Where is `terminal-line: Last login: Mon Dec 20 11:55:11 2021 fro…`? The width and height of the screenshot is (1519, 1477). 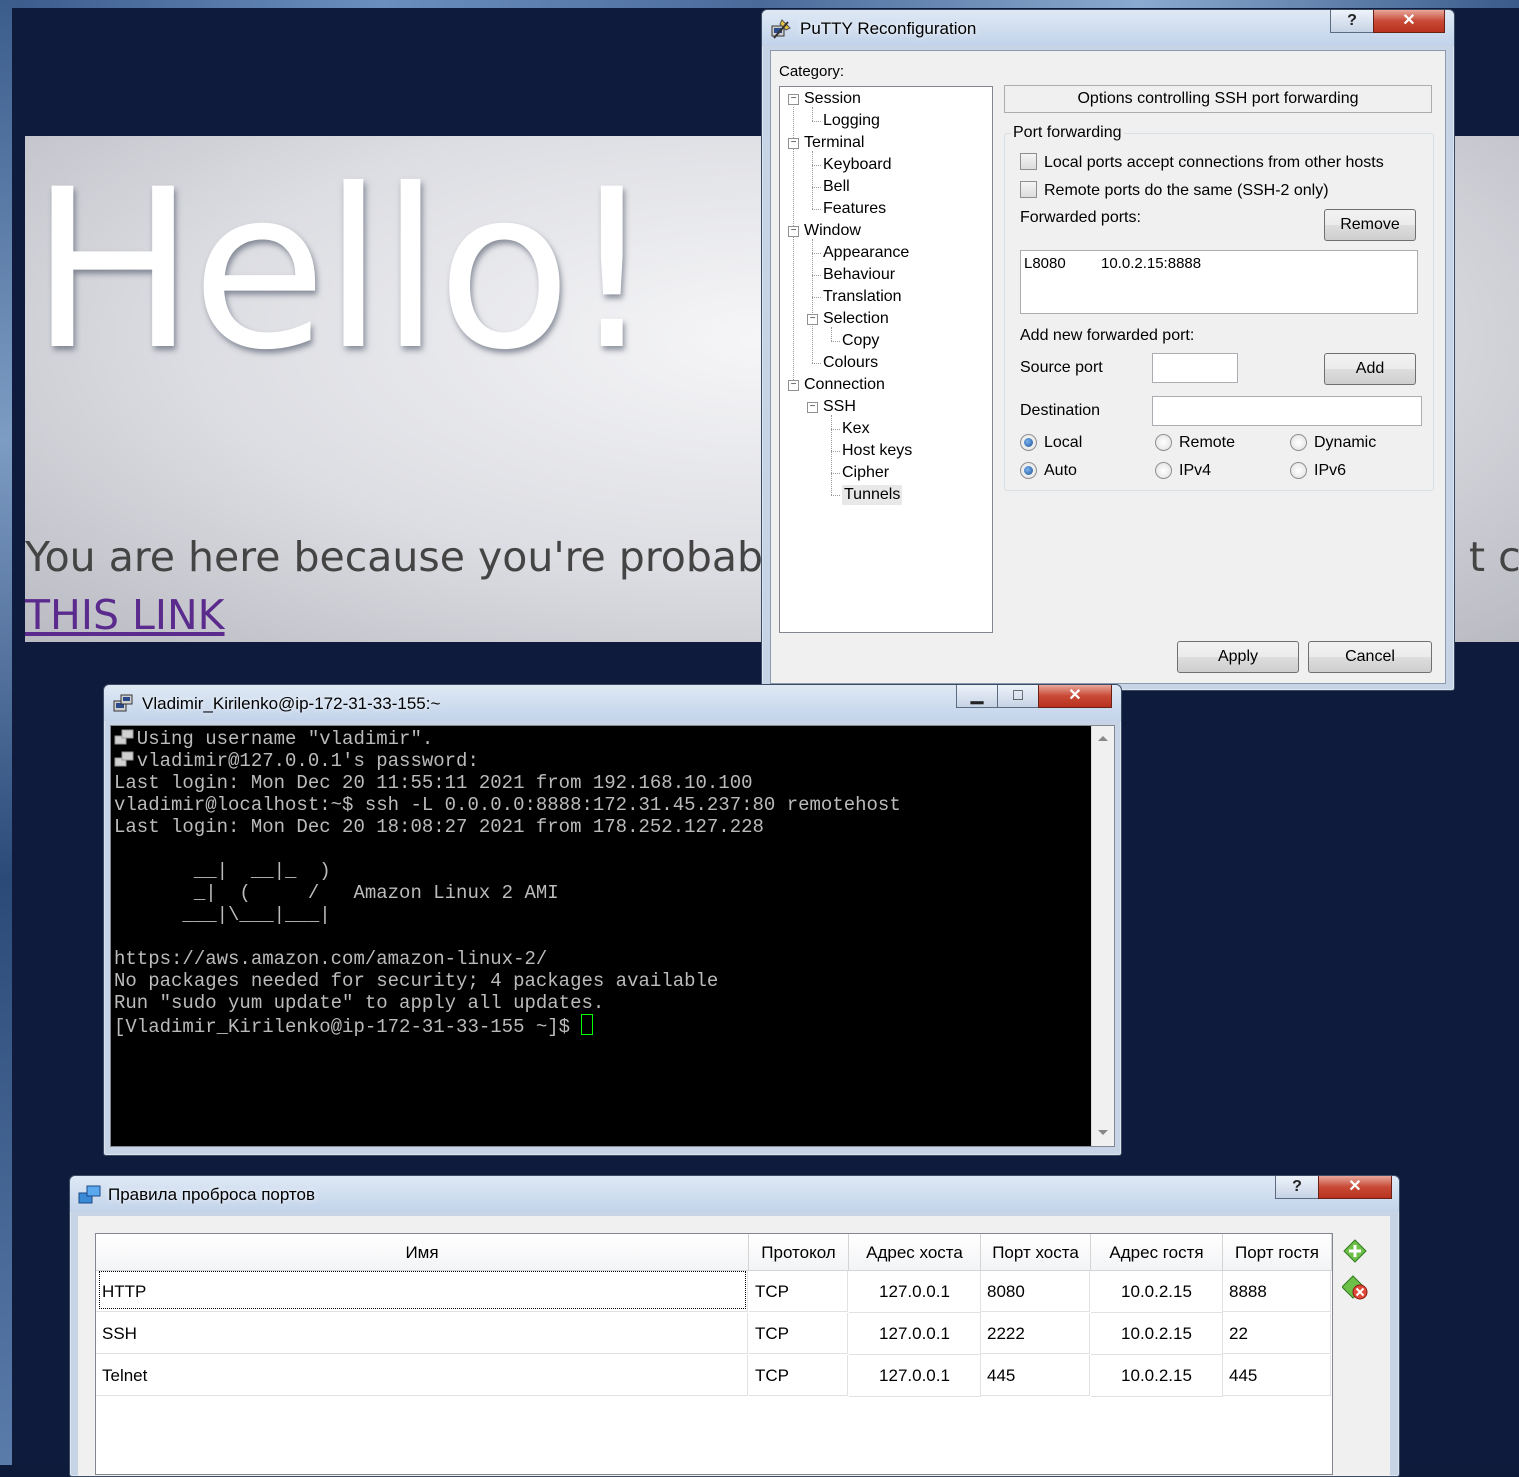
terminal-line: Last login: Mon Dec 20 11:55:11 2021 fro… is located at coordinates (433, 783).